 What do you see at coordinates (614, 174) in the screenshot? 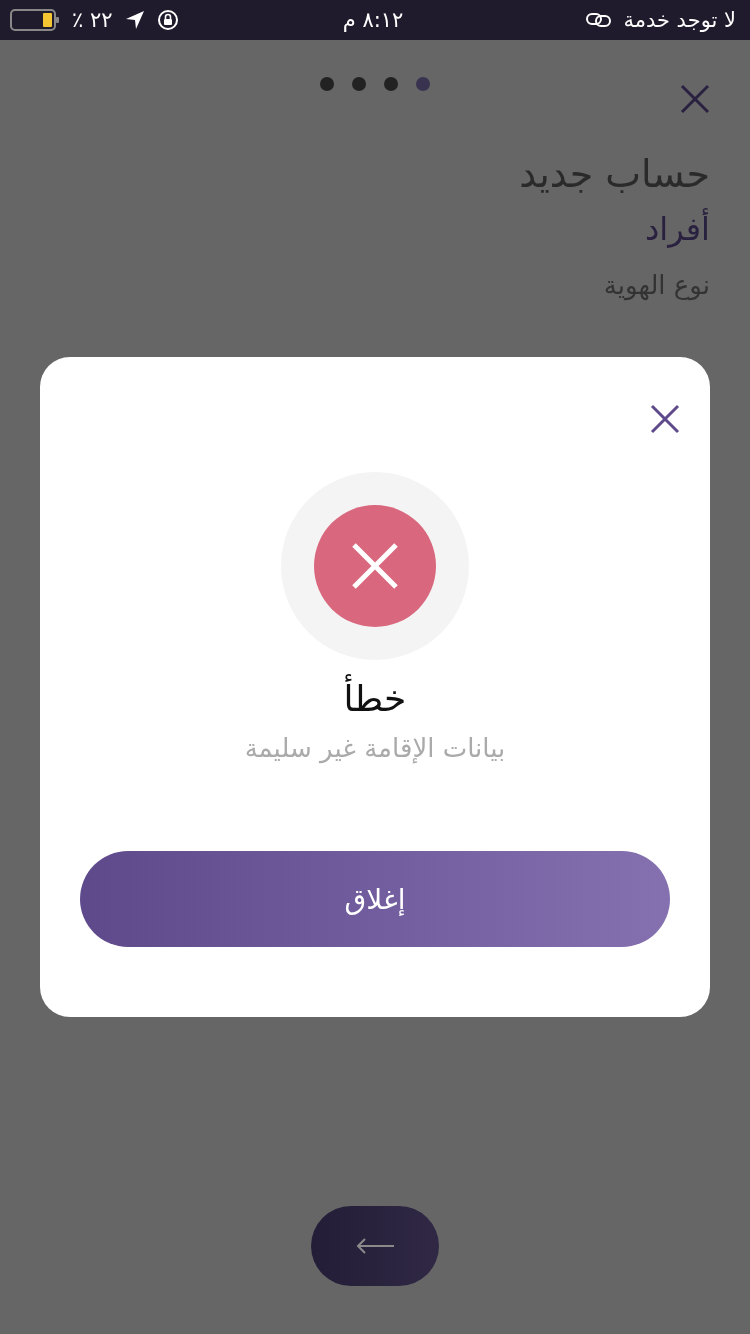
I see `page-title: حساب جديد` at bounding box center [614, 174].